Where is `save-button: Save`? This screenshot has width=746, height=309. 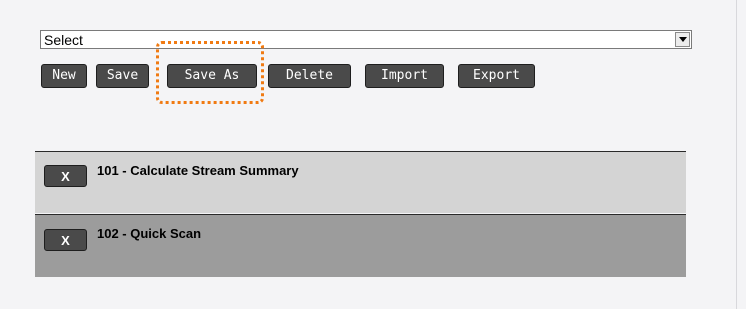 save-button: Save is located at coordinates (122, 76).